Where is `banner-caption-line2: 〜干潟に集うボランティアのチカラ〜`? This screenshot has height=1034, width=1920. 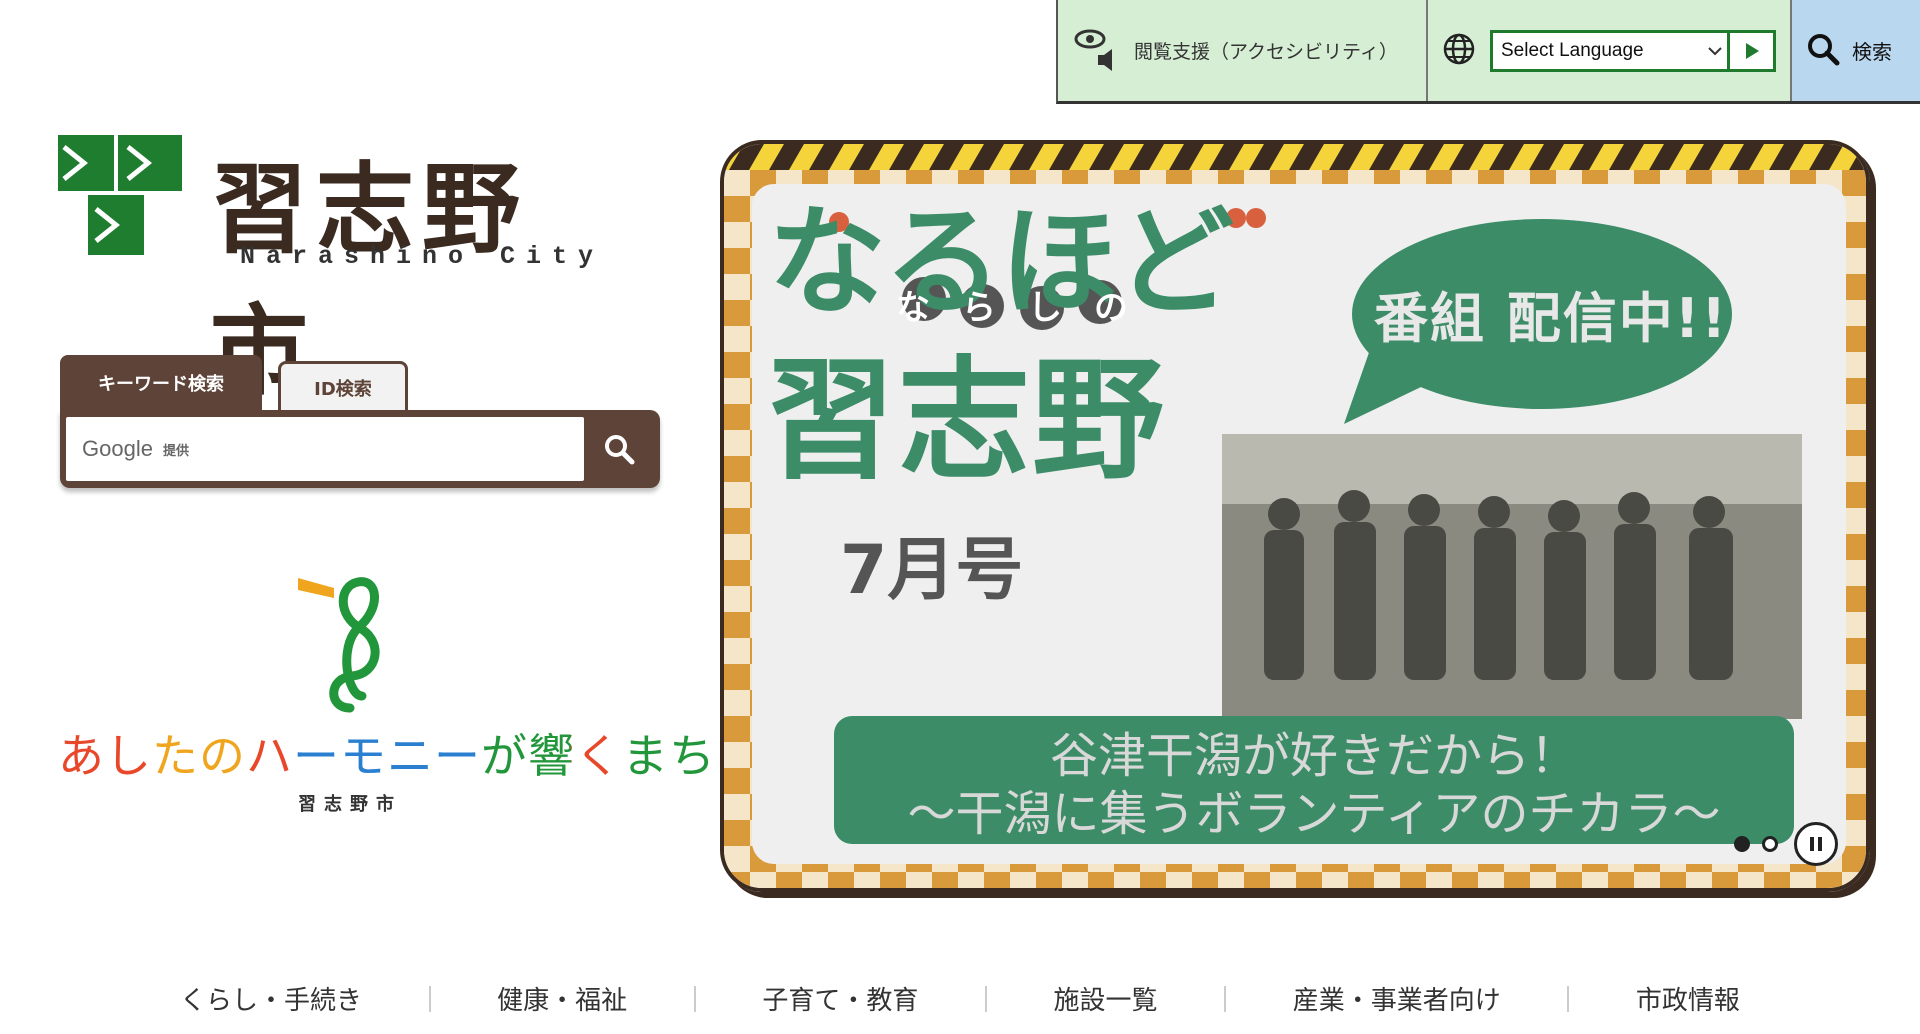 banner-caption-line2: 〜干潟に集うボランティアのチカラ〜 is located at coordinates (1314, 814).